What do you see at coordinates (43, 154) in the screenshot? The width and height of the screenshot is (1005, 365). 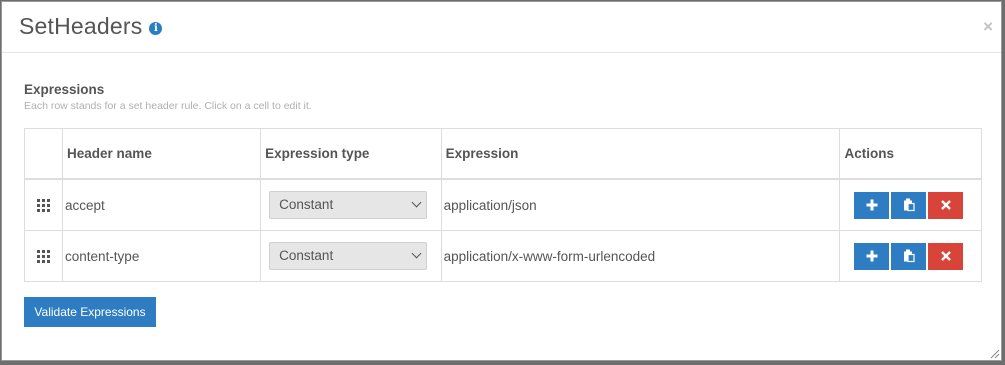 I see `drag-column-header` at bounding box center [43, 154].